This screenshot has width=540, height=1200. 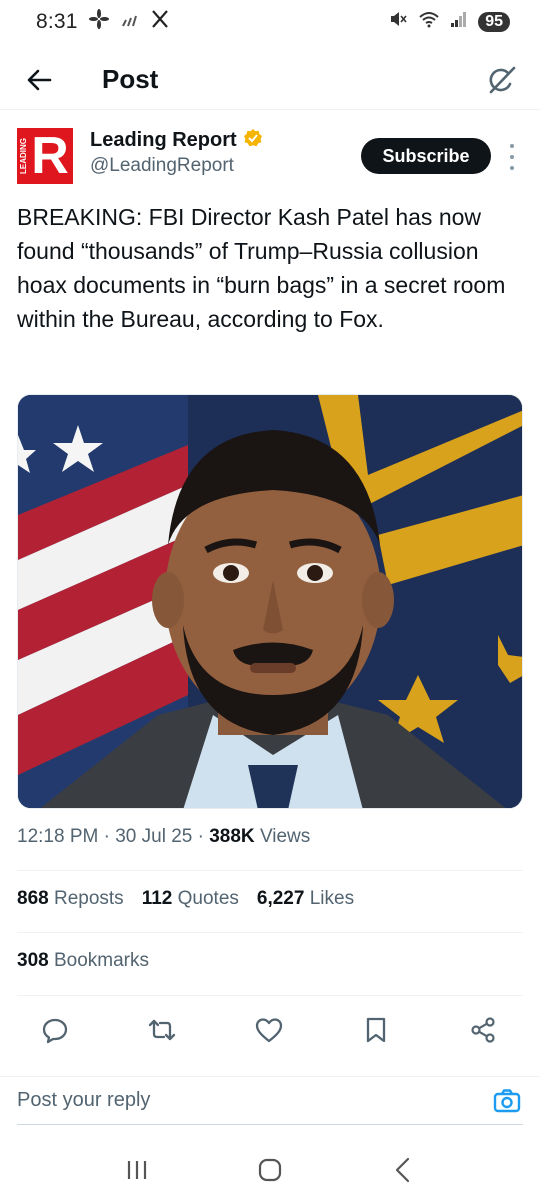 I want to click on camera-icon, so click(x=507, y=1101).